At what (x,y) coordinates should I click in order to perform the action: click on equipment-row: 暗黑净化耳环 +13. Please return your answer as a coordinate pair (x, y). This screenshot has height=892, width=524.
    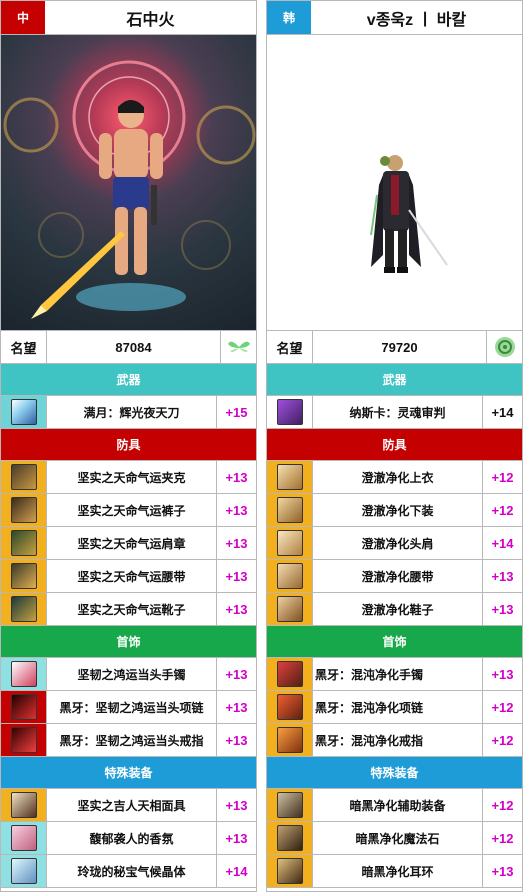
    Looking at the image, I should click on (394, 871).